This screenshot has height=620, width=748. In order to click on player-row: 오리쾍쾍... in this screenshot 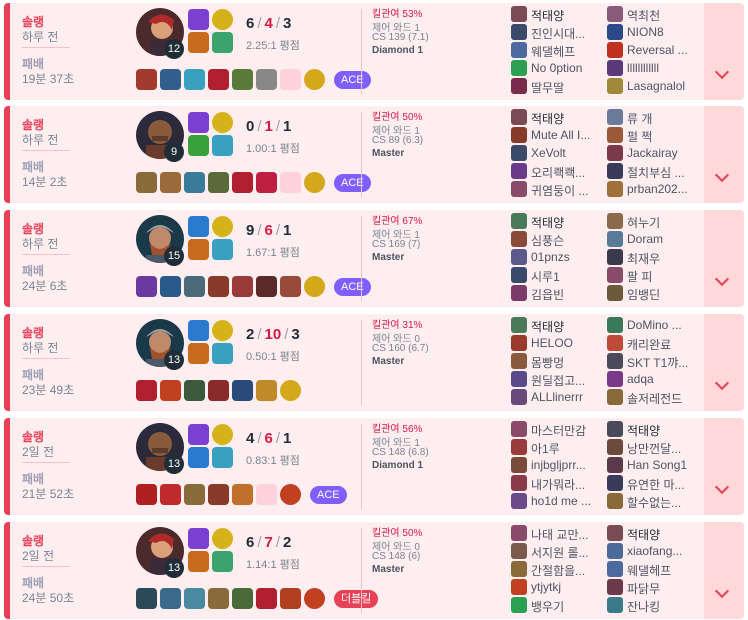, I will do `click(557, 171)`.